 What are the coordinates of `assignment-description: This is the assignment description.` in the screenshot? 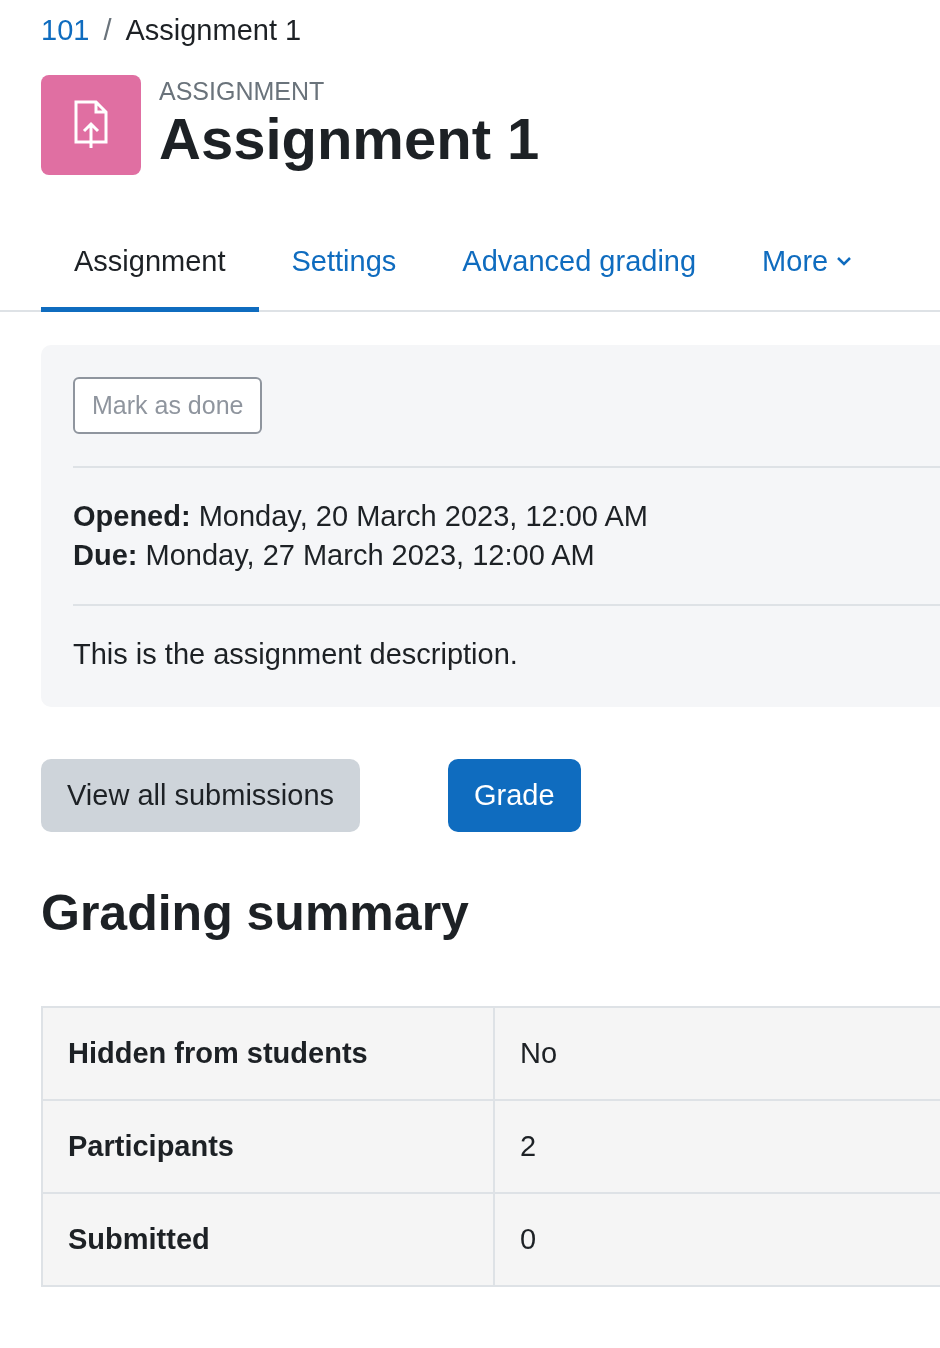 It's located at (296, 654).